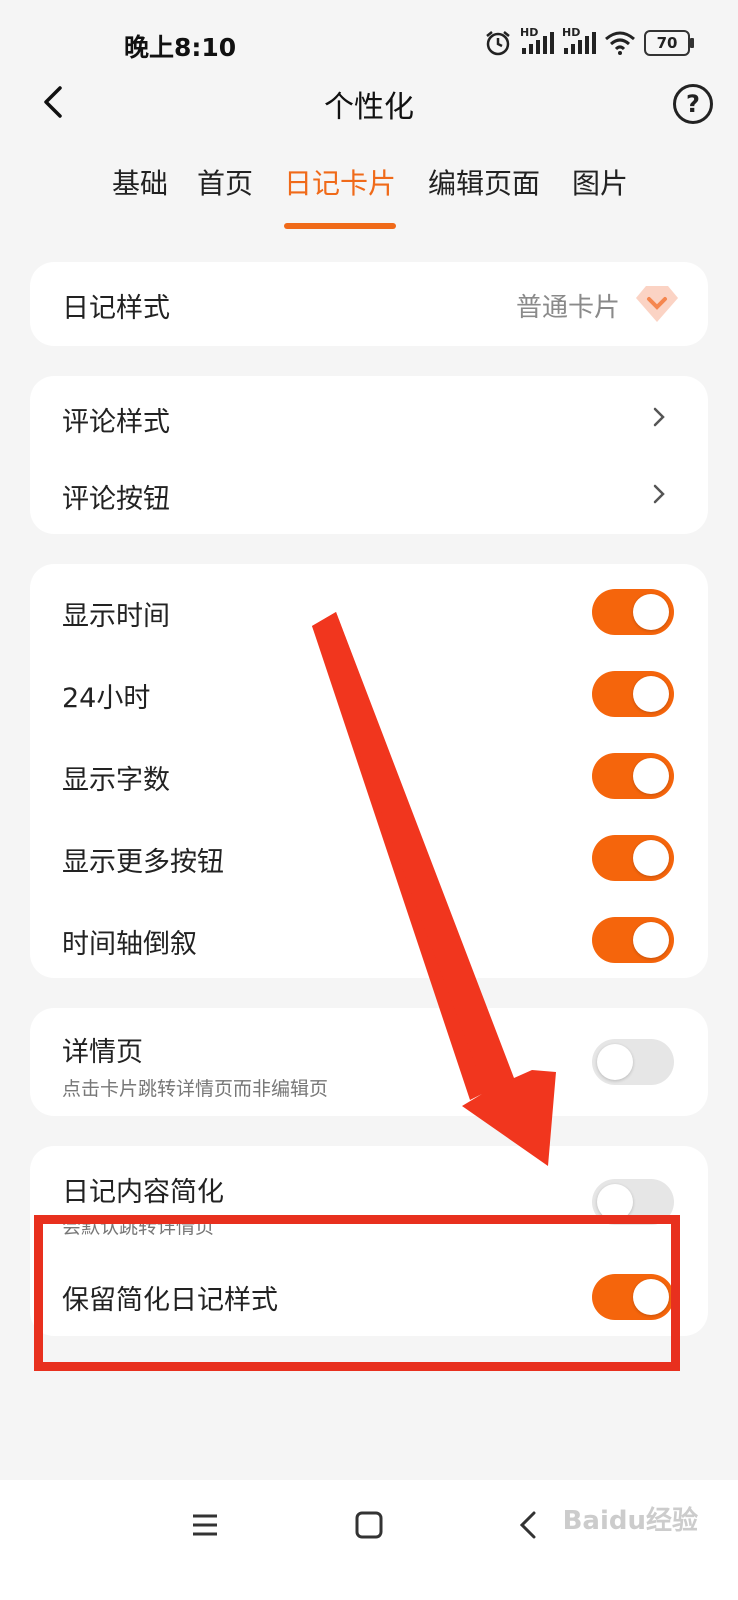  What do you see at coordinates (129, 944) in the screenshot?
I see `timeline-reverse-label: 时间轴倒叙` at bounding box center [129, 944].